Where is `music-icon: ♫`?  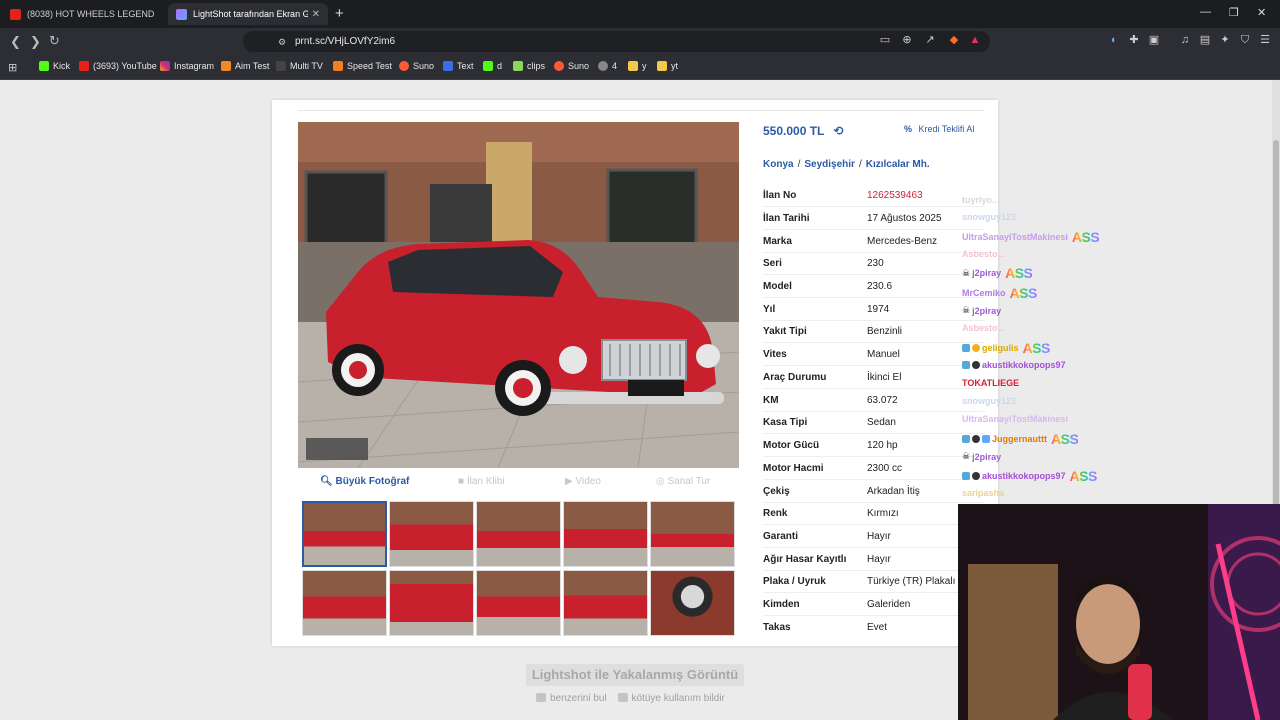 music-icon: ♫ is located at coordinates (1185, 40).